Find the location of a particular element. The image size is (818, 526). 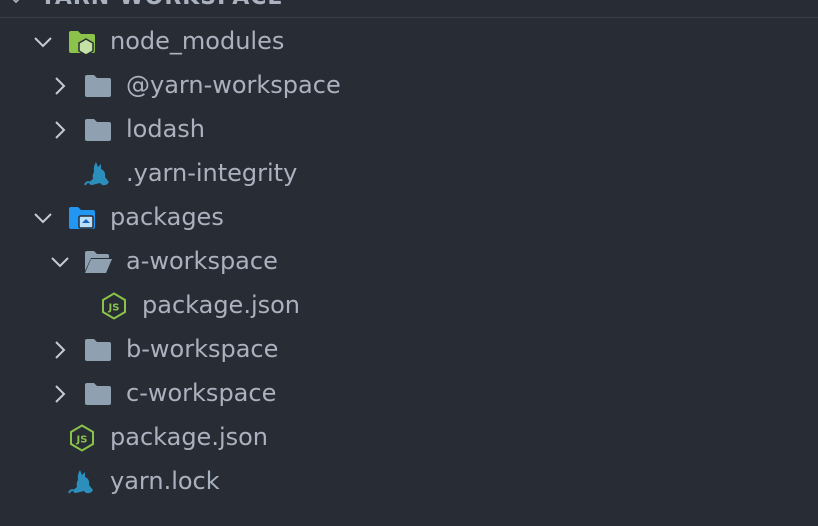

tree-item-yarn-integrity: .yarn-integrity is located at coordinates (409, 173).